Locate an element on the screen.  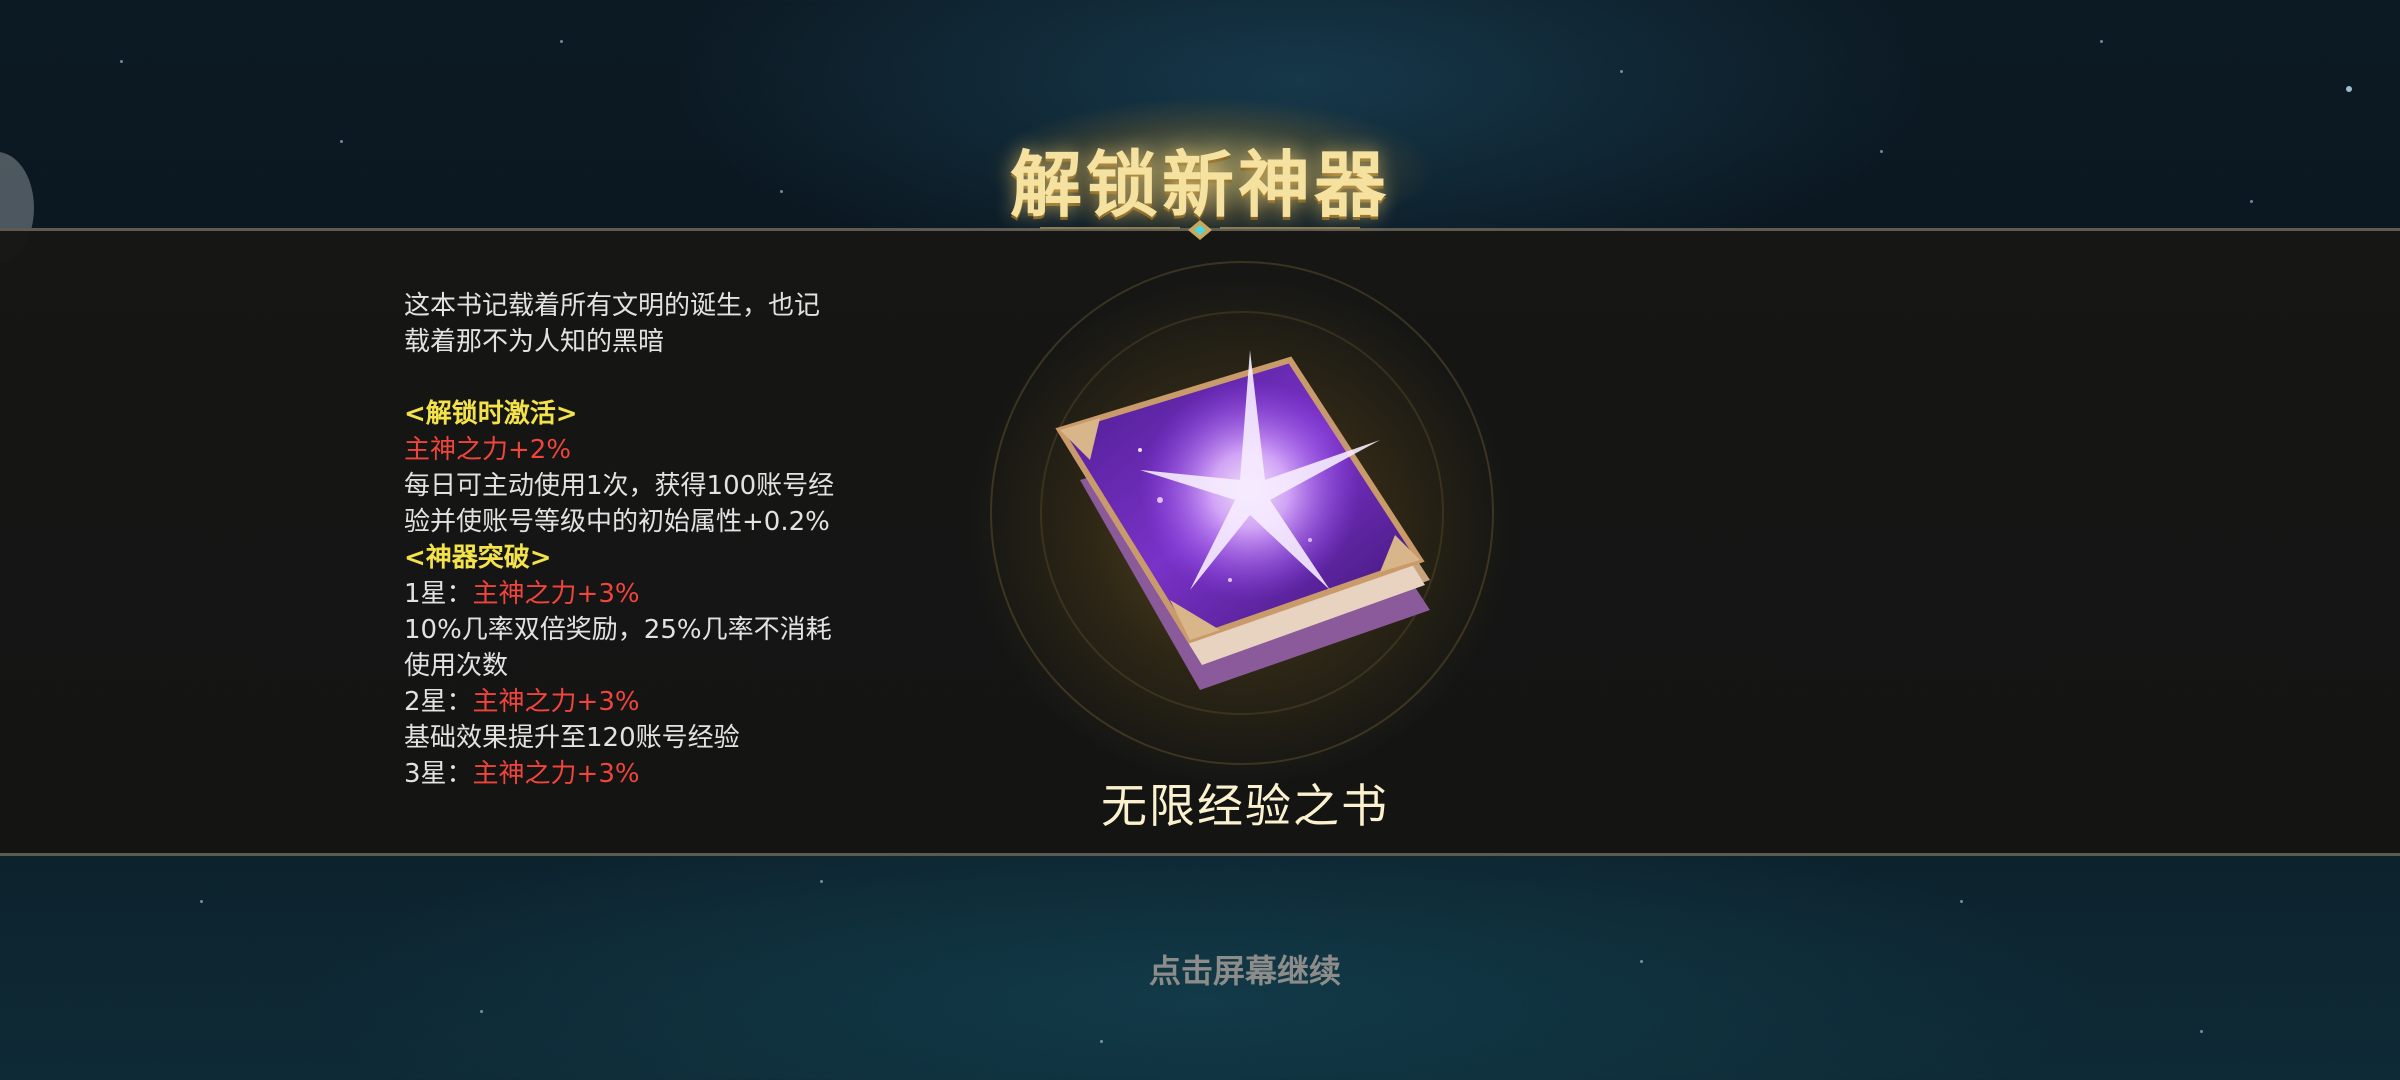
page-title: 解锁新神器 is located at coordinates (1199, 184).